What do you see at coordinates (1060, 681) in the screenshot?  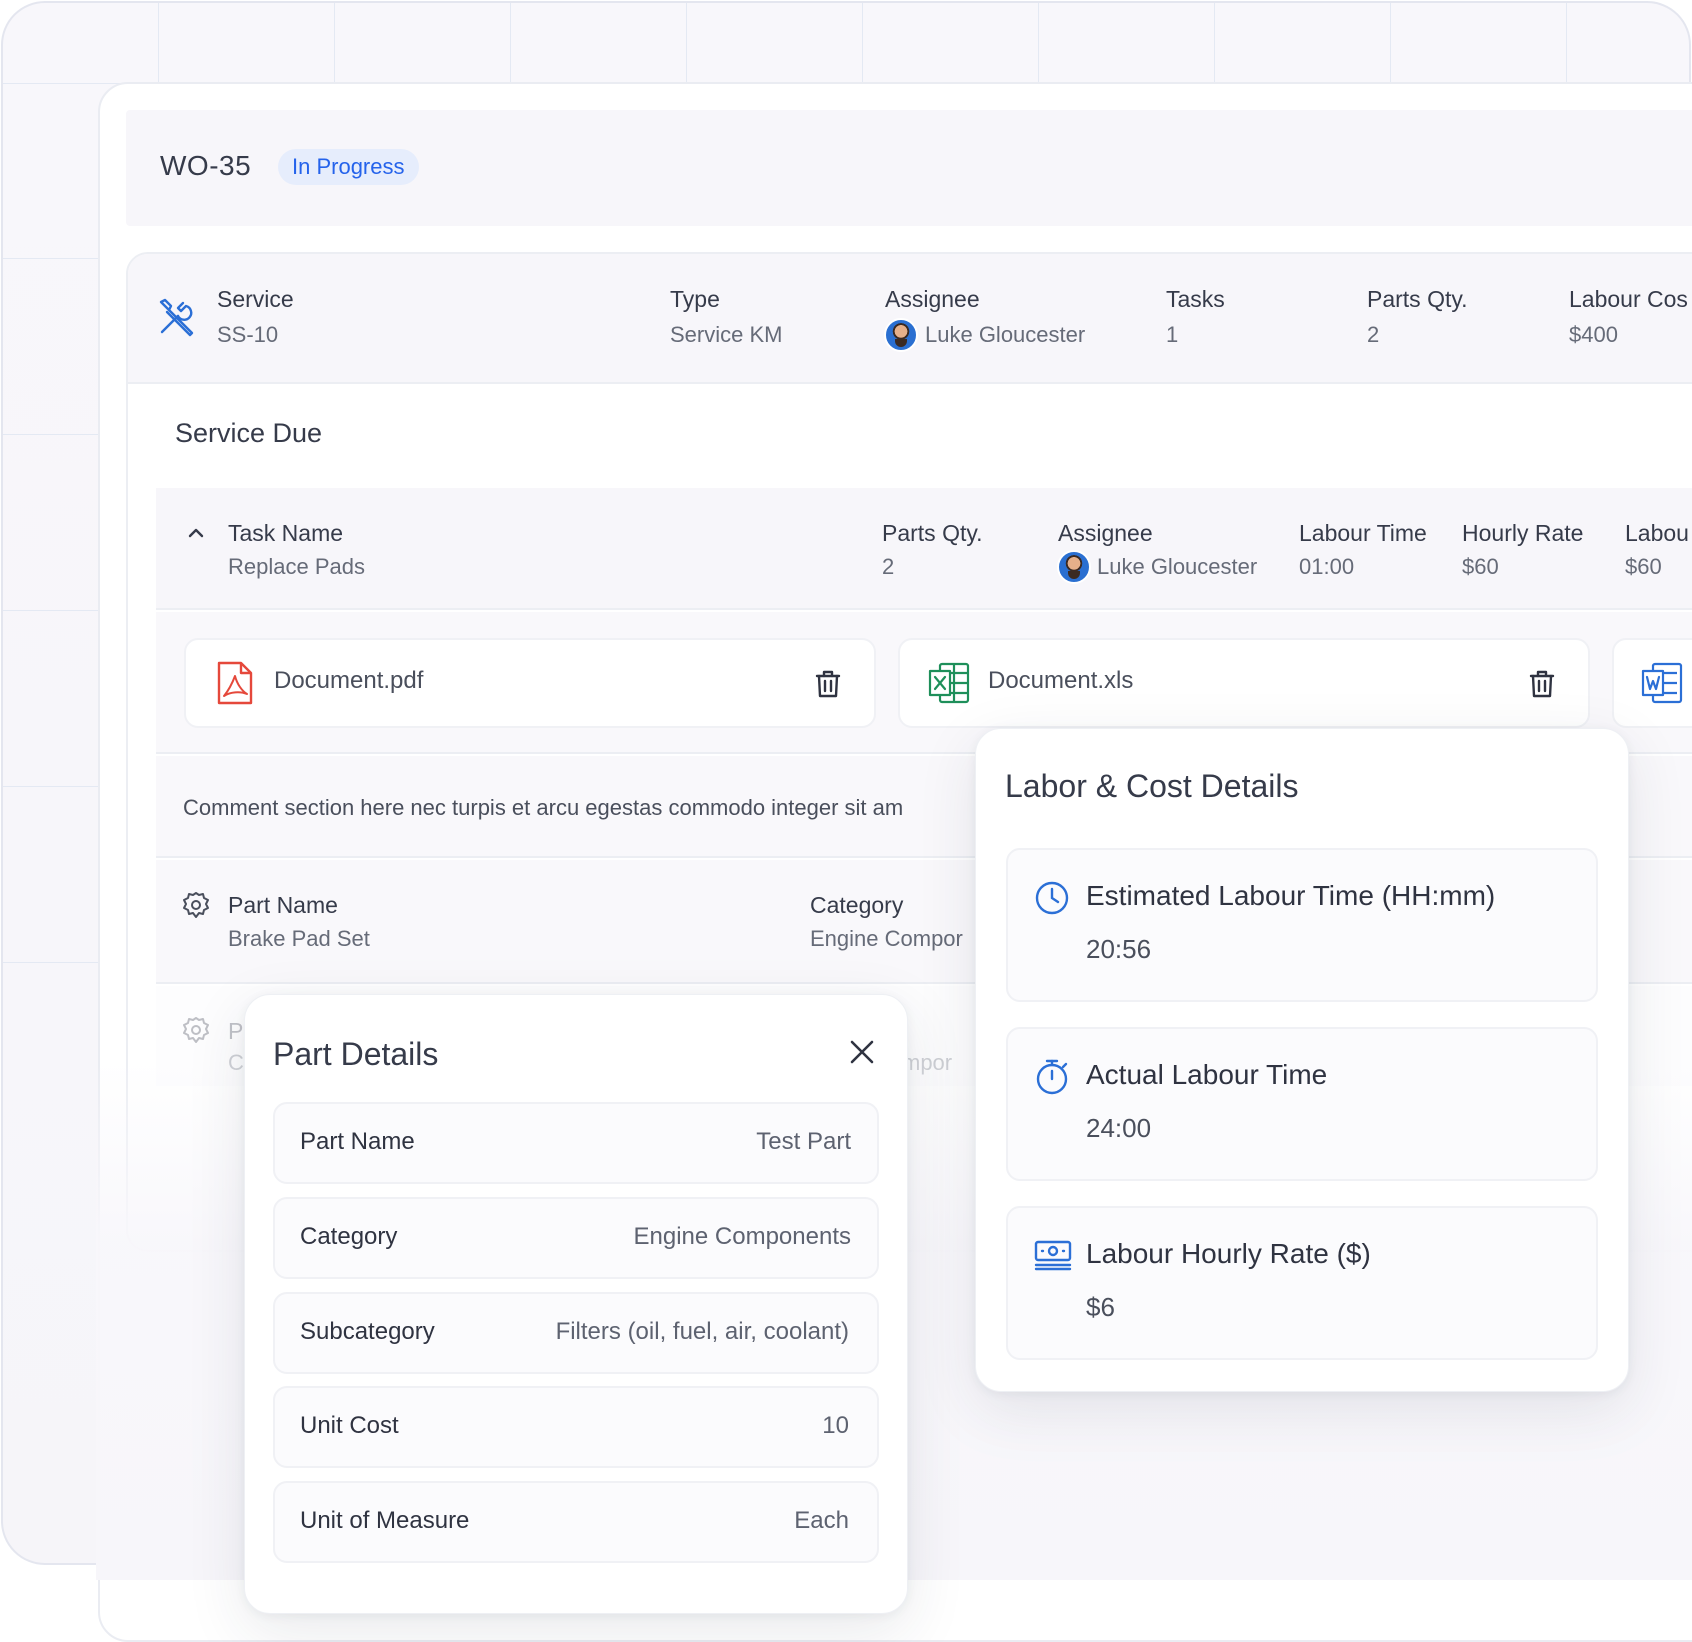 I see `attachment-name: Document.xls` at bounding box center [1060, 681].